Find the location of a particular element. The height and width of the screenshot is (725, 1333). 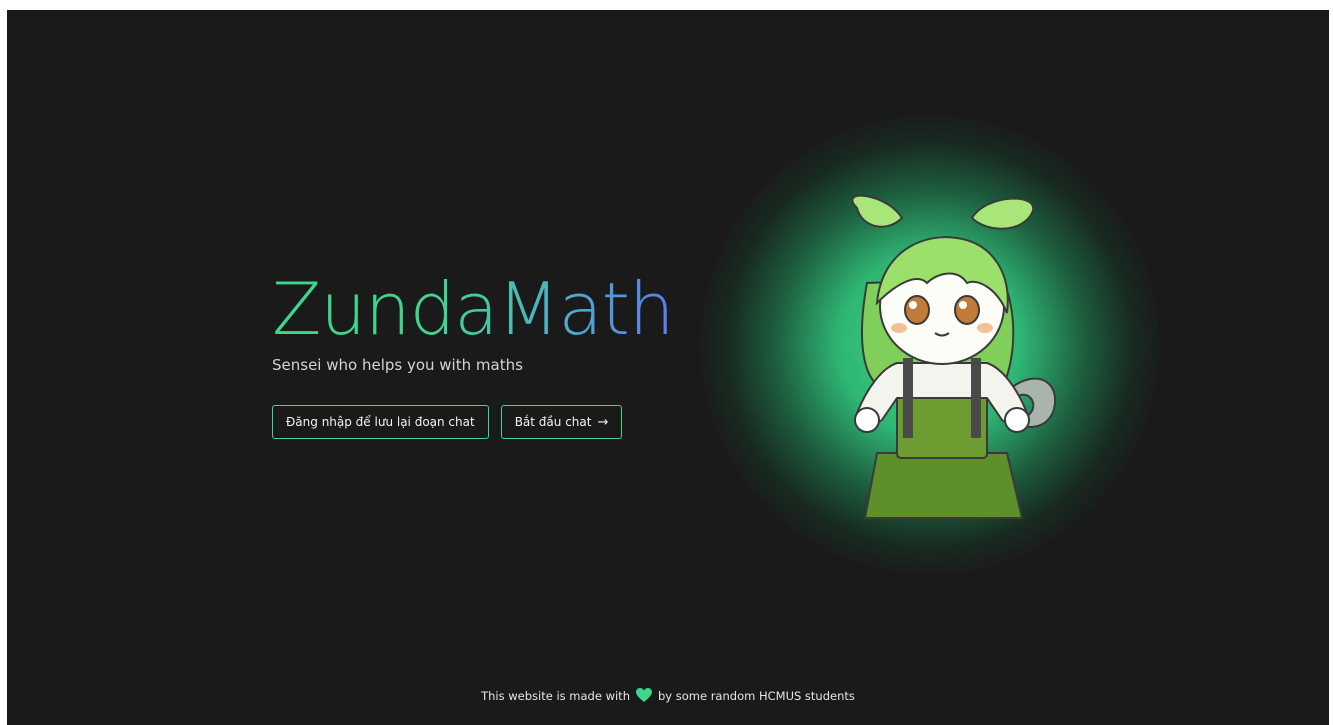

login-to-save-chat-button: Đăng nhập để lưu lại đoạn chat is located at coordinates (380, 422).